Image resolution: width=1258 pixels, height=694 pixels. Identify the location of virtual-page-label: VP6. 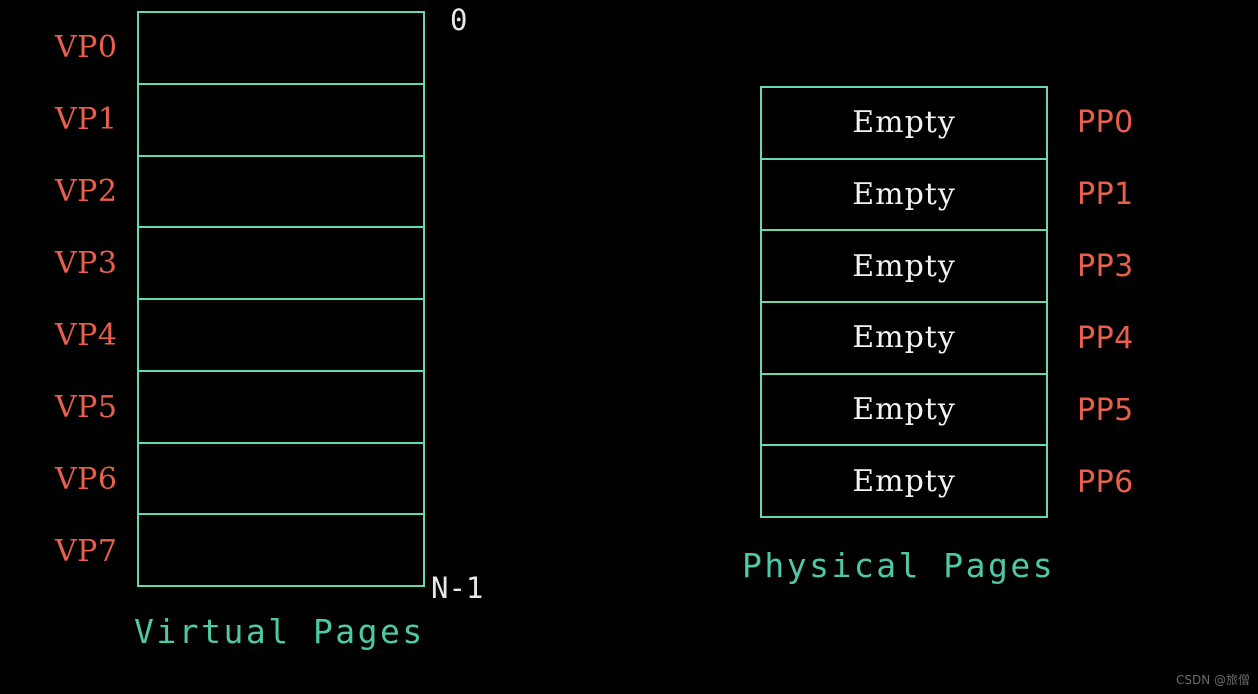
(86, 479).